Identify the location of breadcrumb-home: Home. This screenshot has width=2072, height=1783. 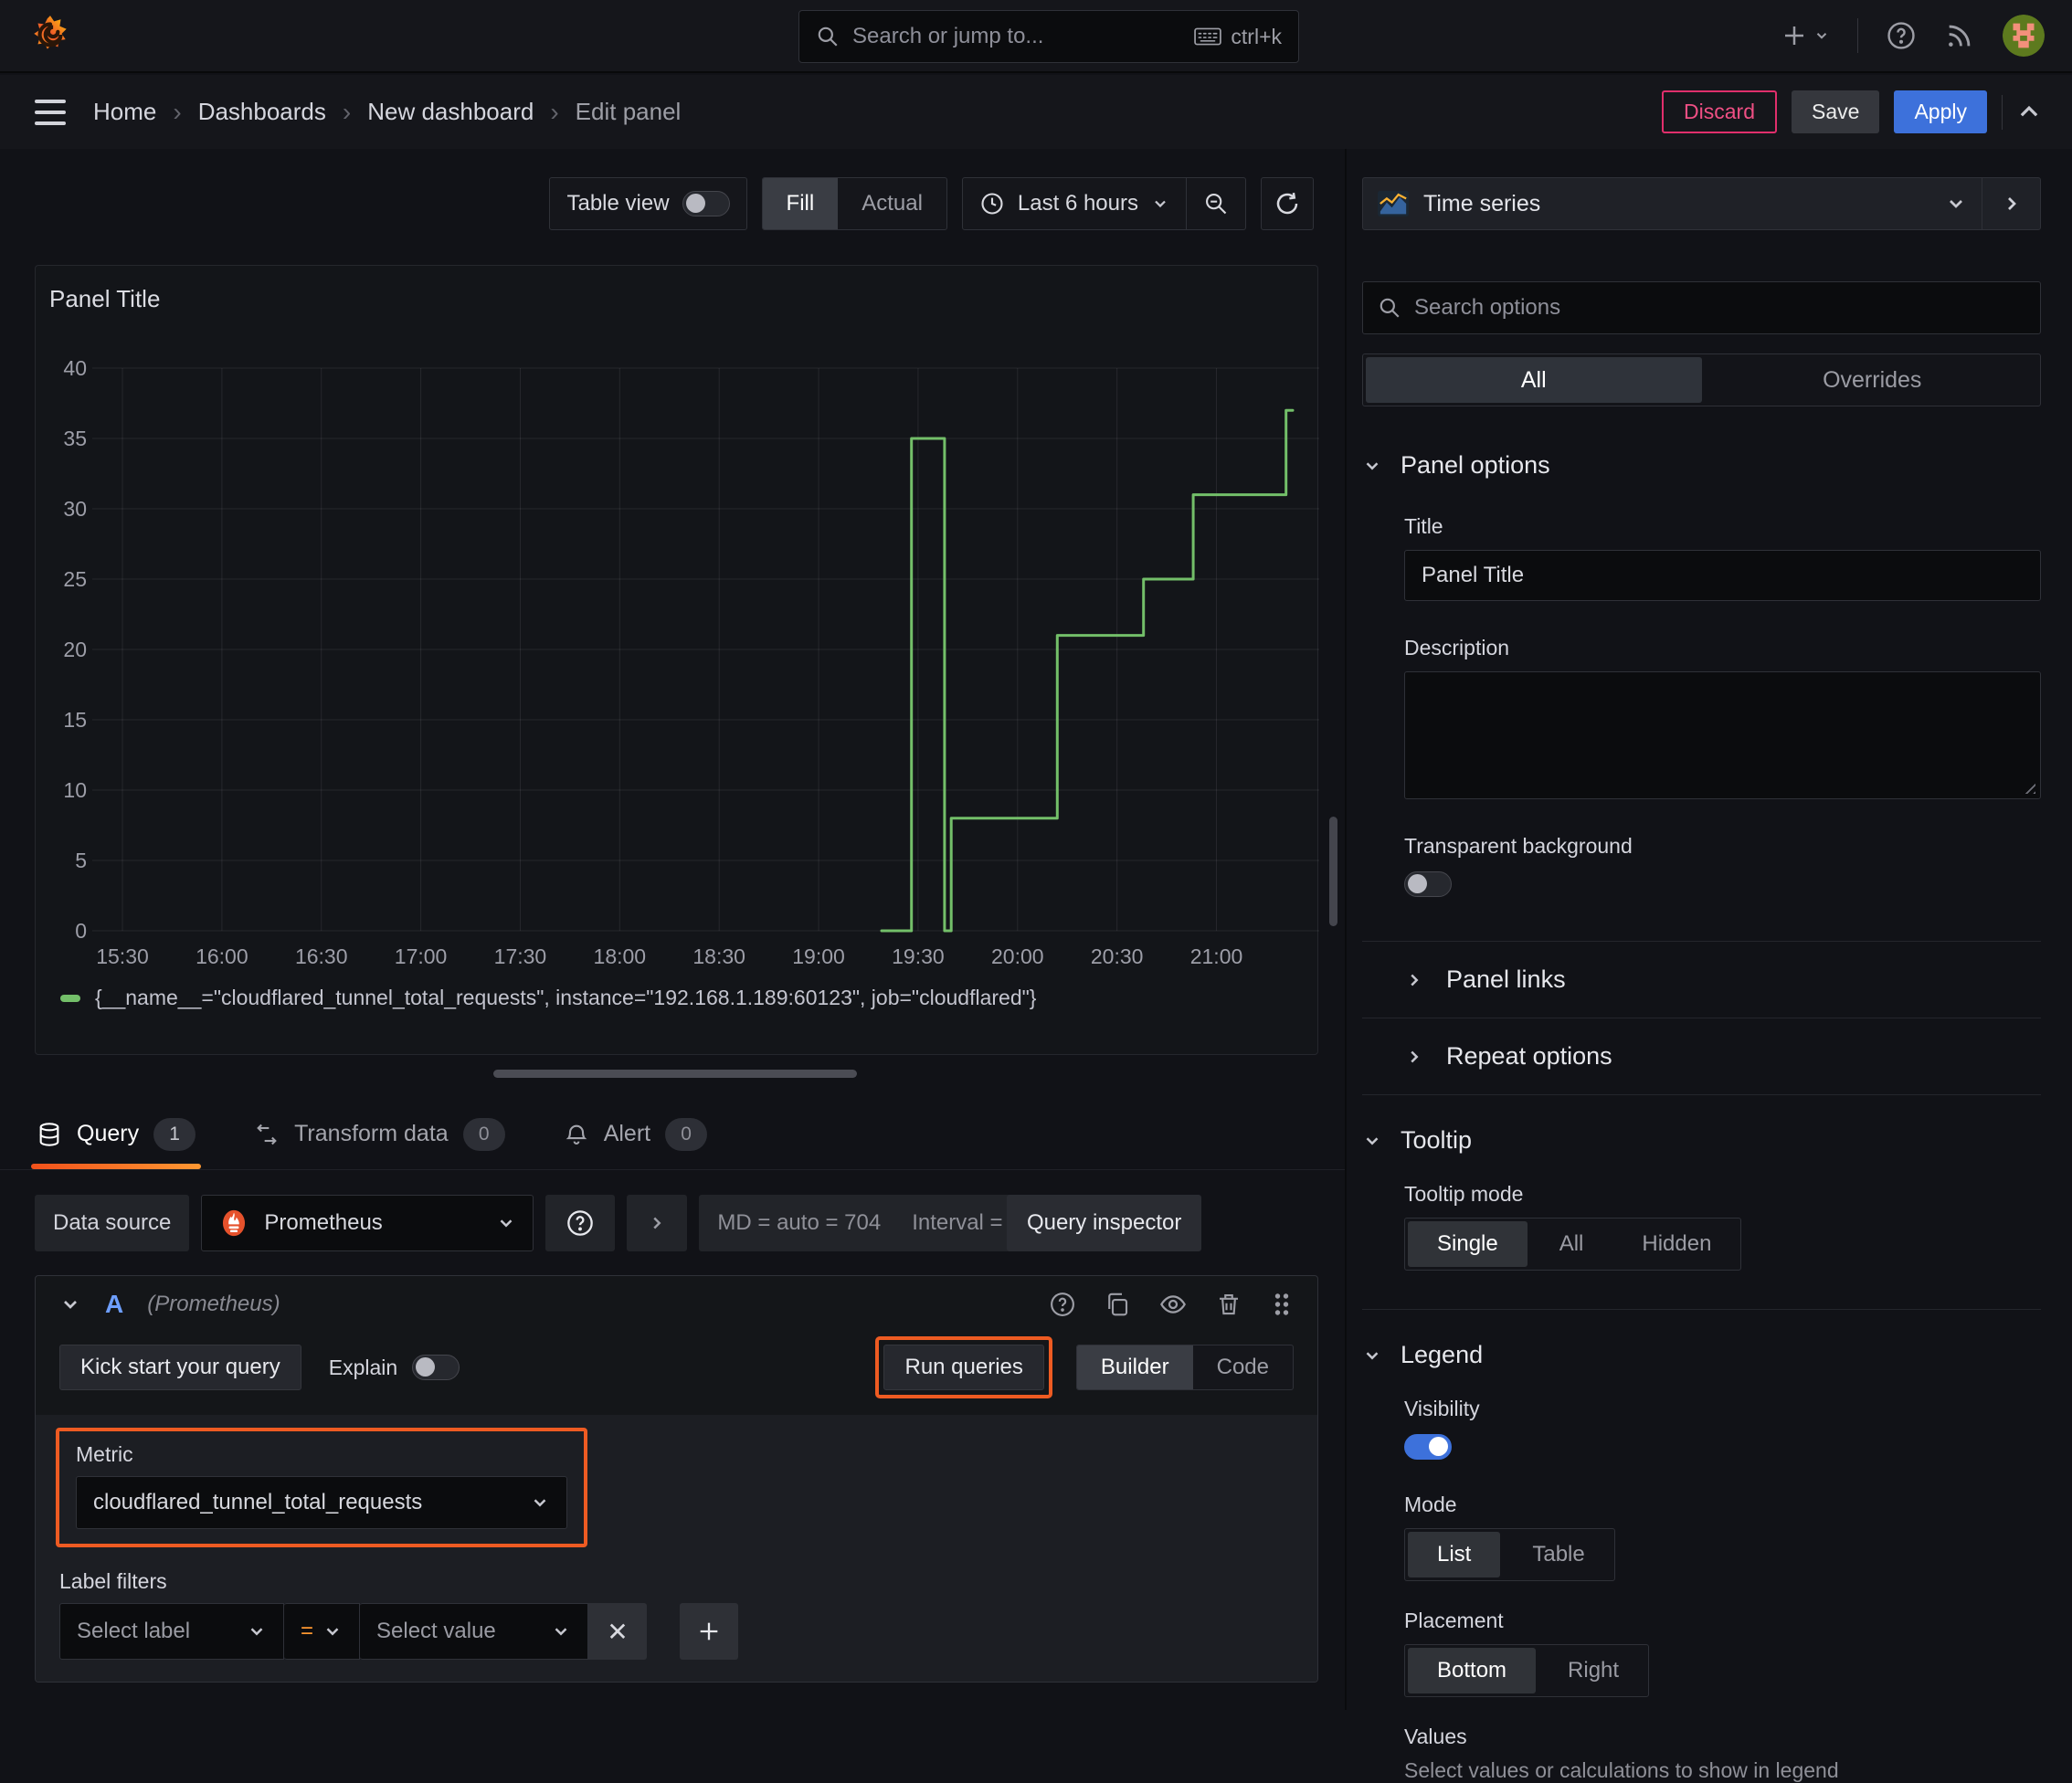
(124, 112).